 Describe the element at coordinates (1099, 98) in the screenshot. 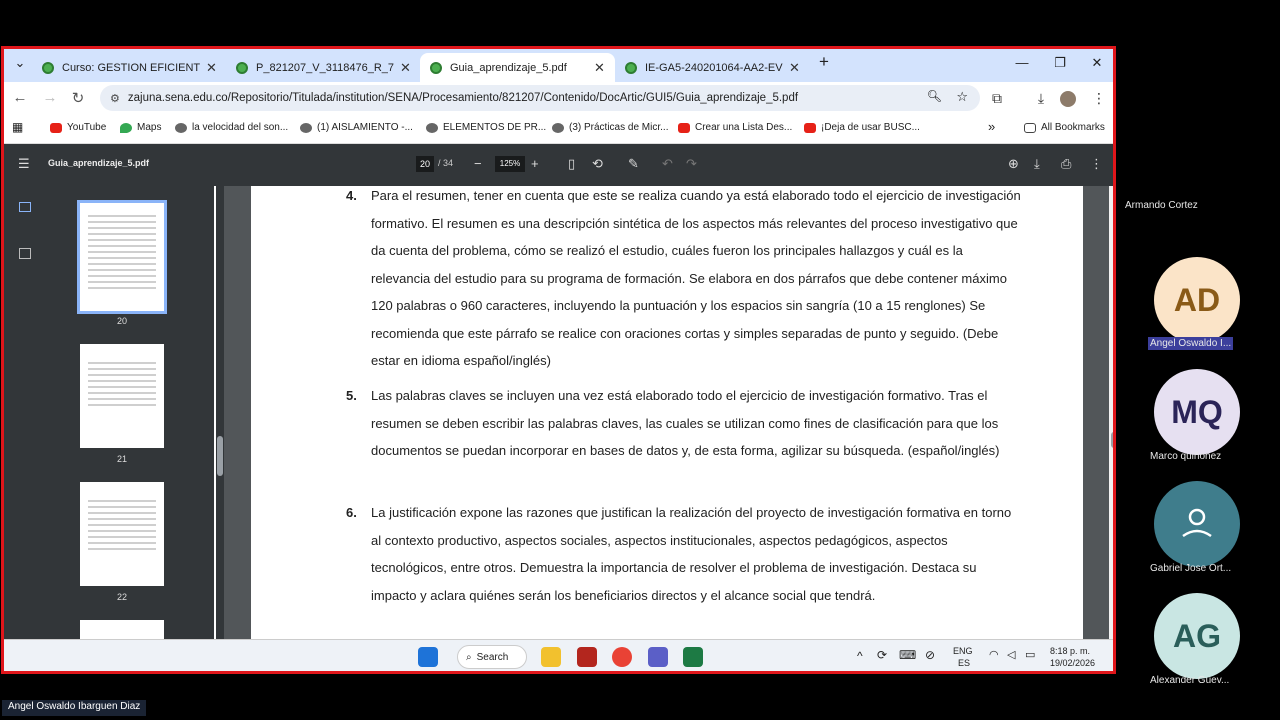

I see `menu-icon: ⋮` at that location.